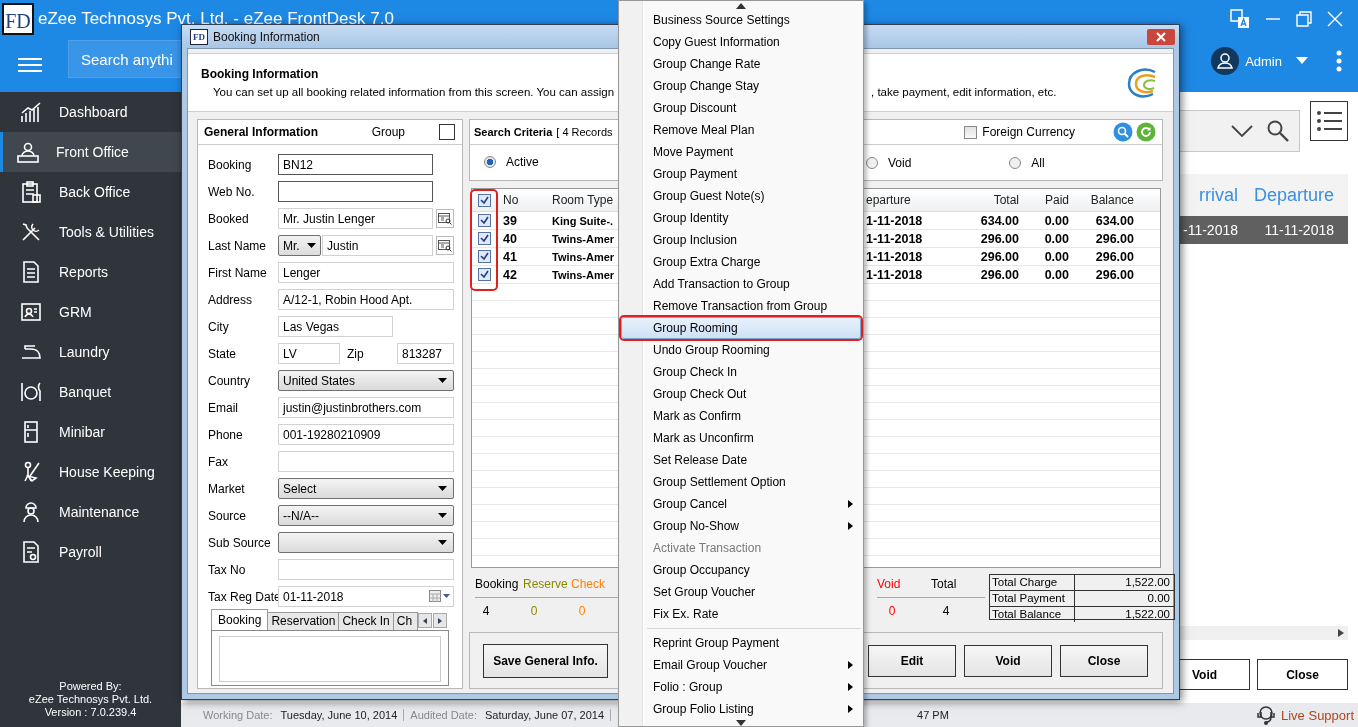 Image resolution: width=1358 pixels, height=727 pixels. I want to click on menu-item: Email Group Voucher, so click(741, 665).